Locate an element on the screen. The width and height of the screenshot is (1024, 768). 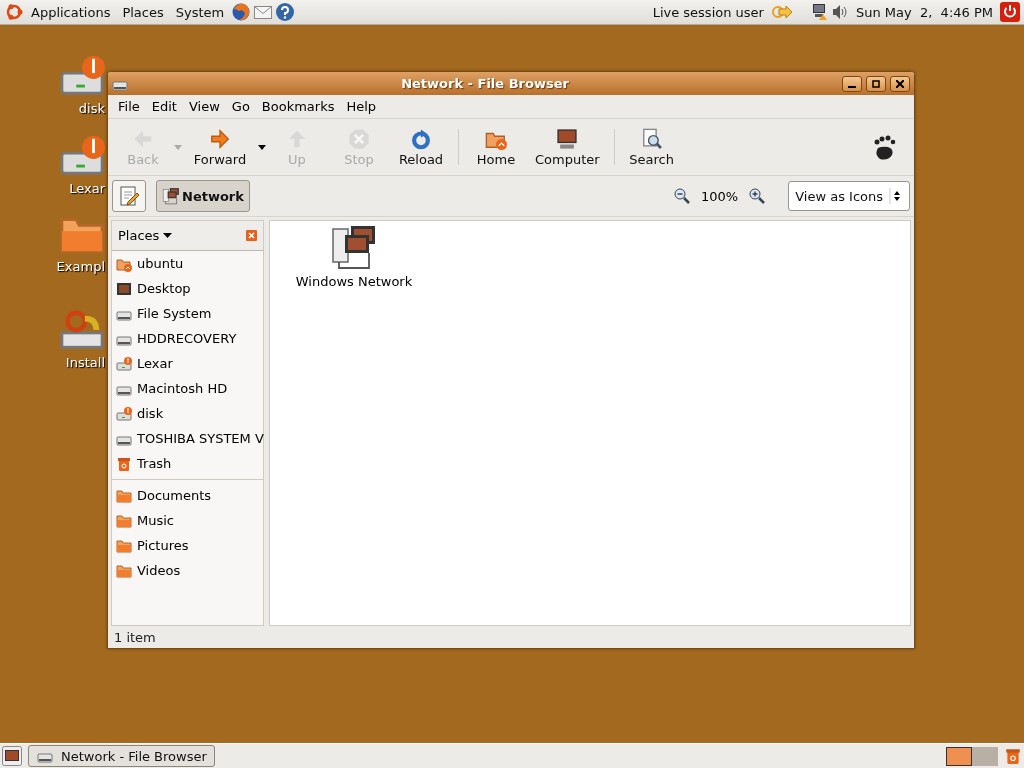
sidebar-item: Desktop is located at coordinates (187, 288).